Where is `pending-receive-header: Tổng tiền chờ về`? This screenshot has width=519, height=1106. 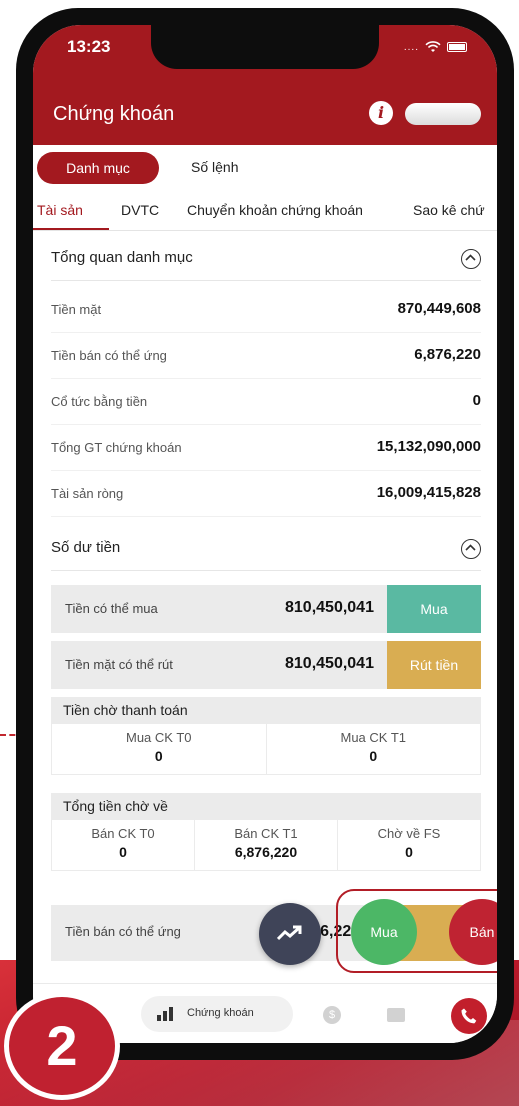
pending-receive-header: Tổng tiền chờ về is located at coordinates (266, 806).